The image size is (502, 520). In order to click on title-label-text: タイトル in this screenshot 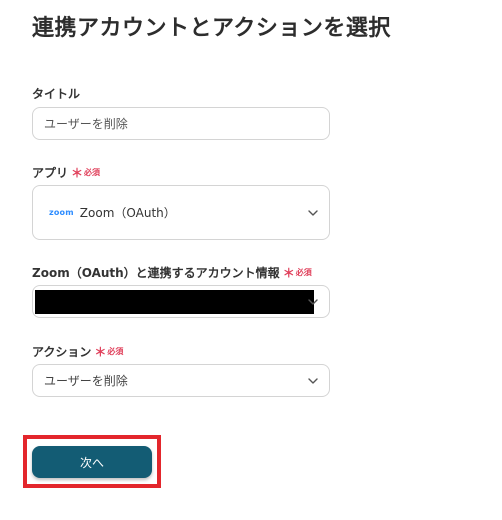, I will do `click(56, 94)`.